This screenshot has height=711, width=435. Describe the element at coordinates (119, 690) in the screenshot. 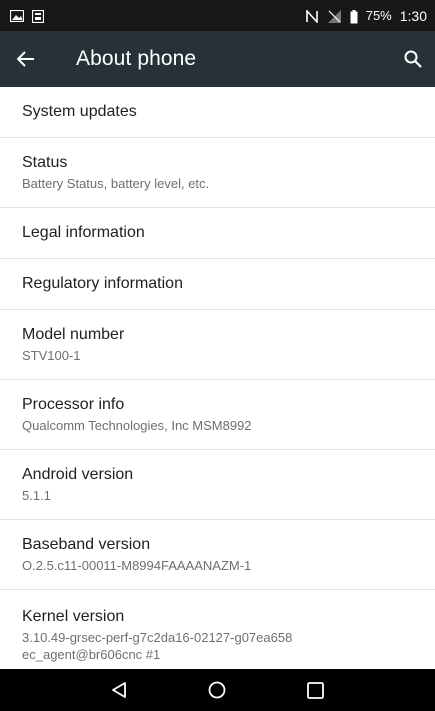

I see `nav-back-icon` at that location.